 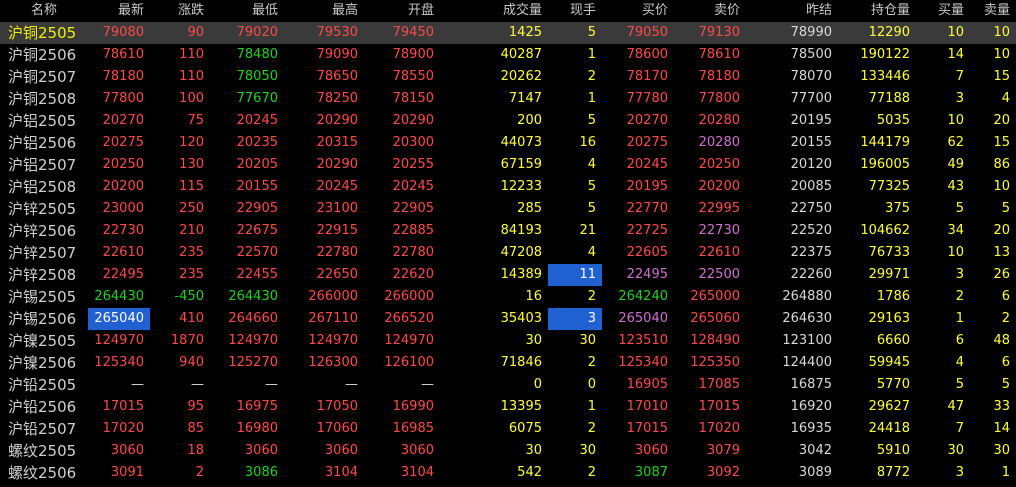 What do you see at coordinates (257, 54) in the screenshot?
I see `cell-low: 78480` at bounding box center [257, 54].